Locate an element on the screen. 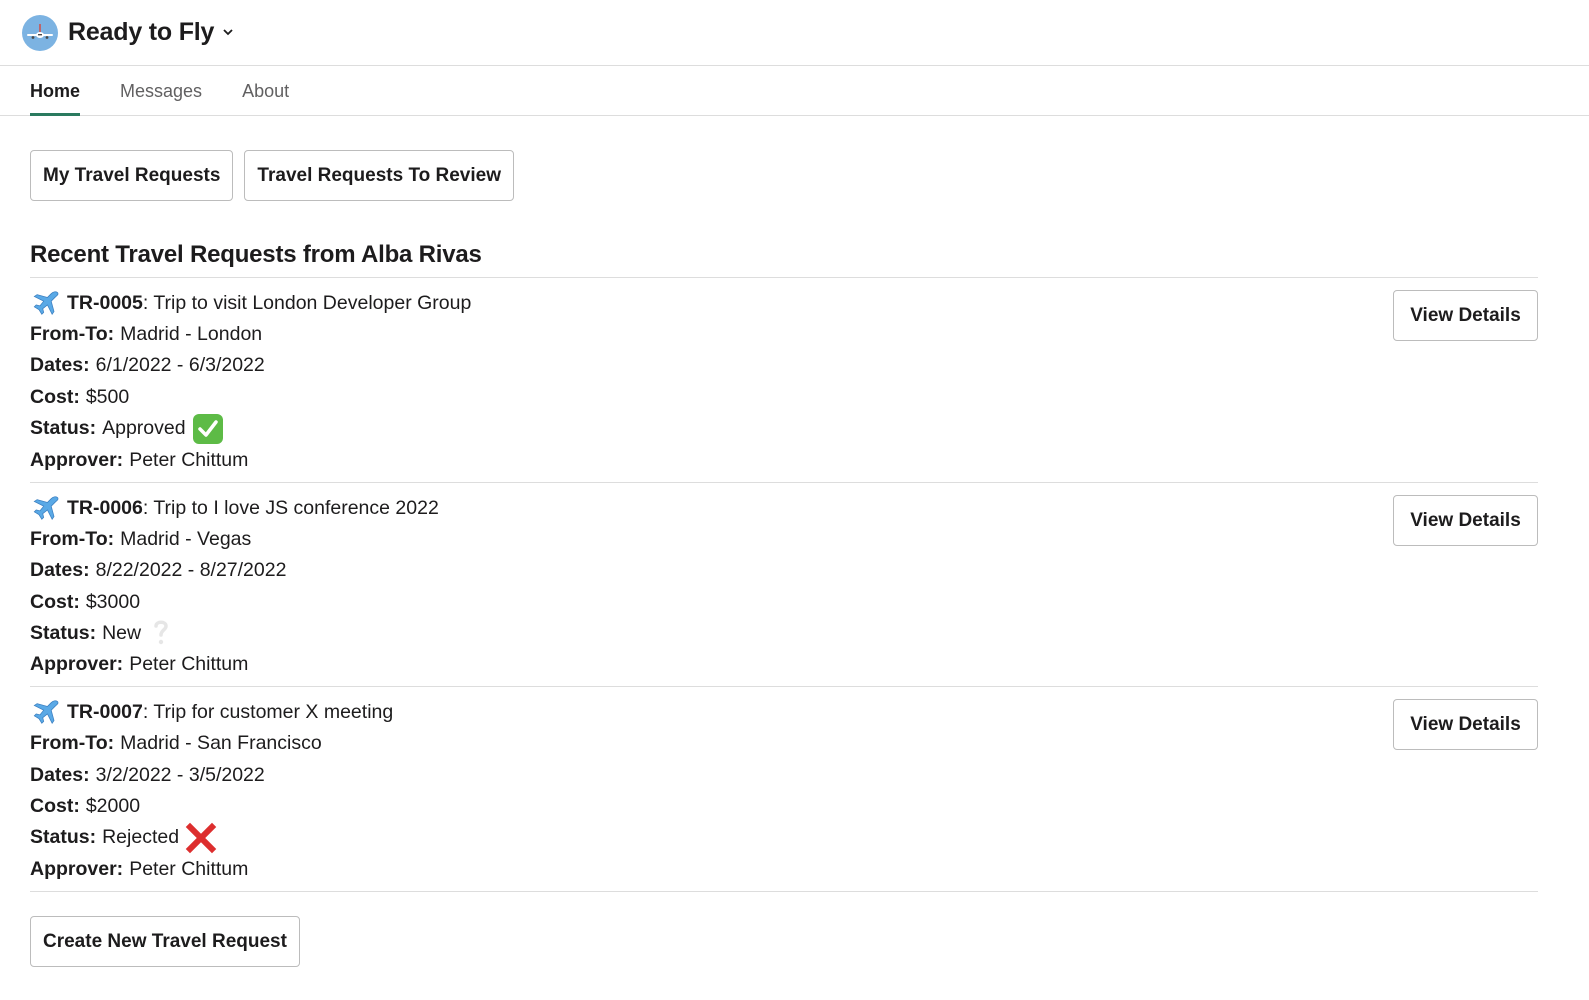 Image resolution: width=1589 pixels, height=1000 pixels. tab-messages: Messages is located at coordinates (161, 98).